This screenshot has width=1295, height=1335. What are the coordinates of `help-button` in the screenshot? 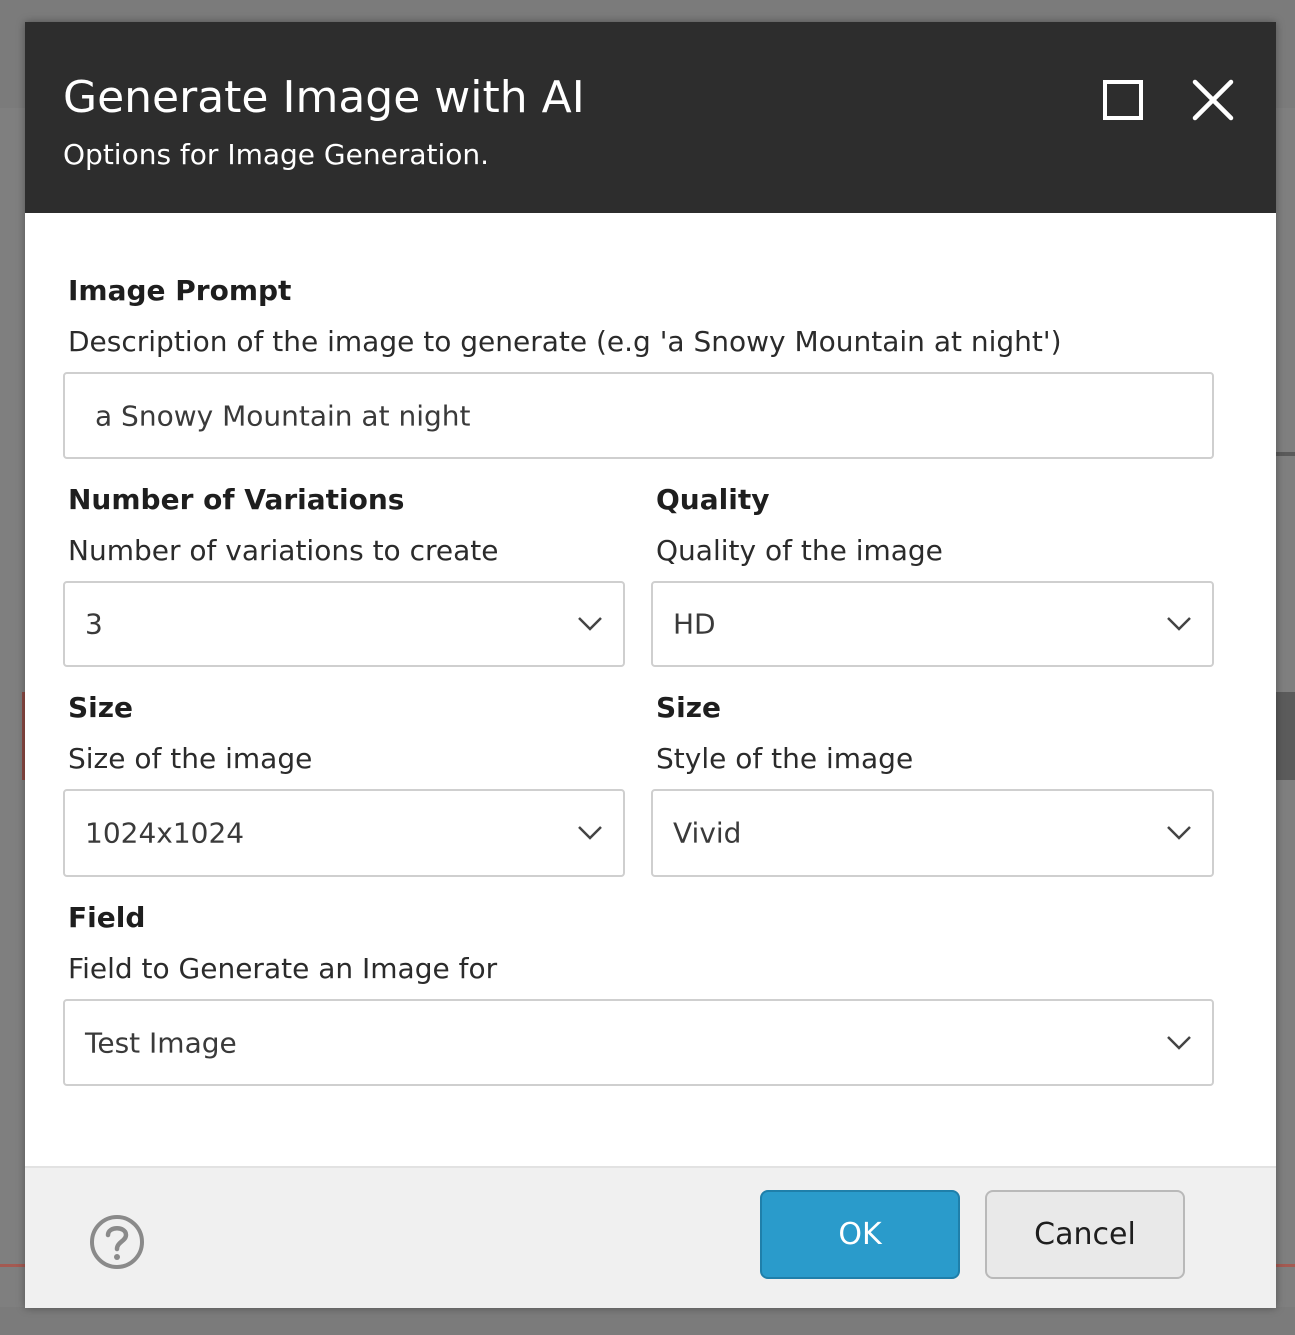 It's located at (117, 1242).